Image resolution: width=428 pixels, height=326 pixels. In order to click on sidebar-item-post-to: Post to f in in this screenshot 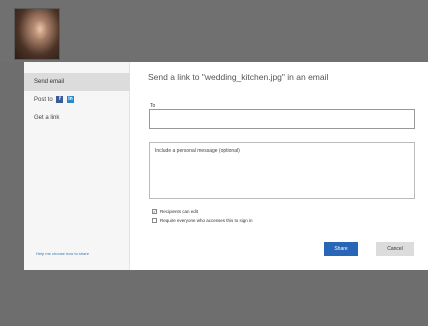, I will do `click(77, 100)`.